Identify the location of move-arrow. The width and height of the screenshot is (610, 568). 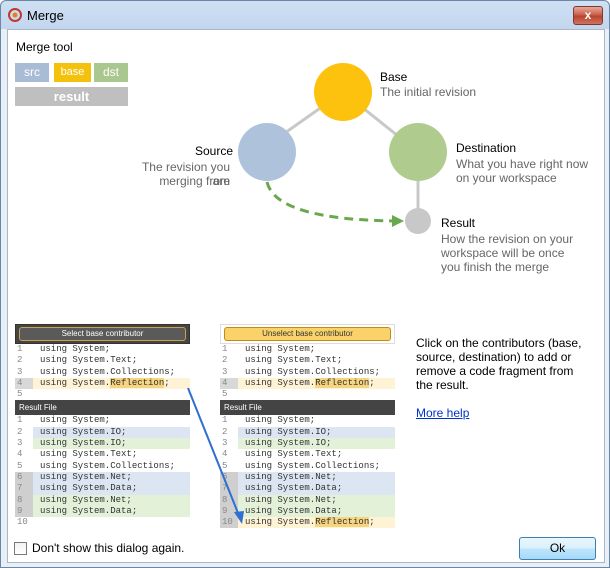
(214, 453).